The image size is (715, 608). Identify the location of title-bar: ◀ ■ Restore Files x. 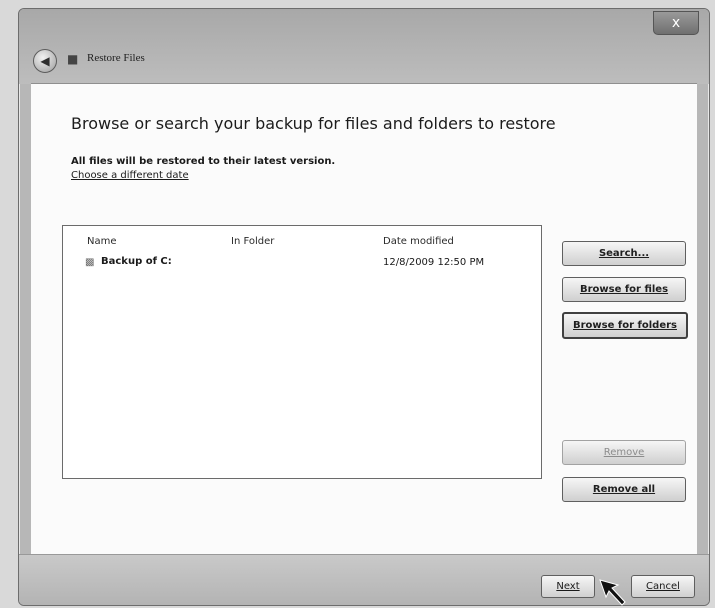
(364, 46).